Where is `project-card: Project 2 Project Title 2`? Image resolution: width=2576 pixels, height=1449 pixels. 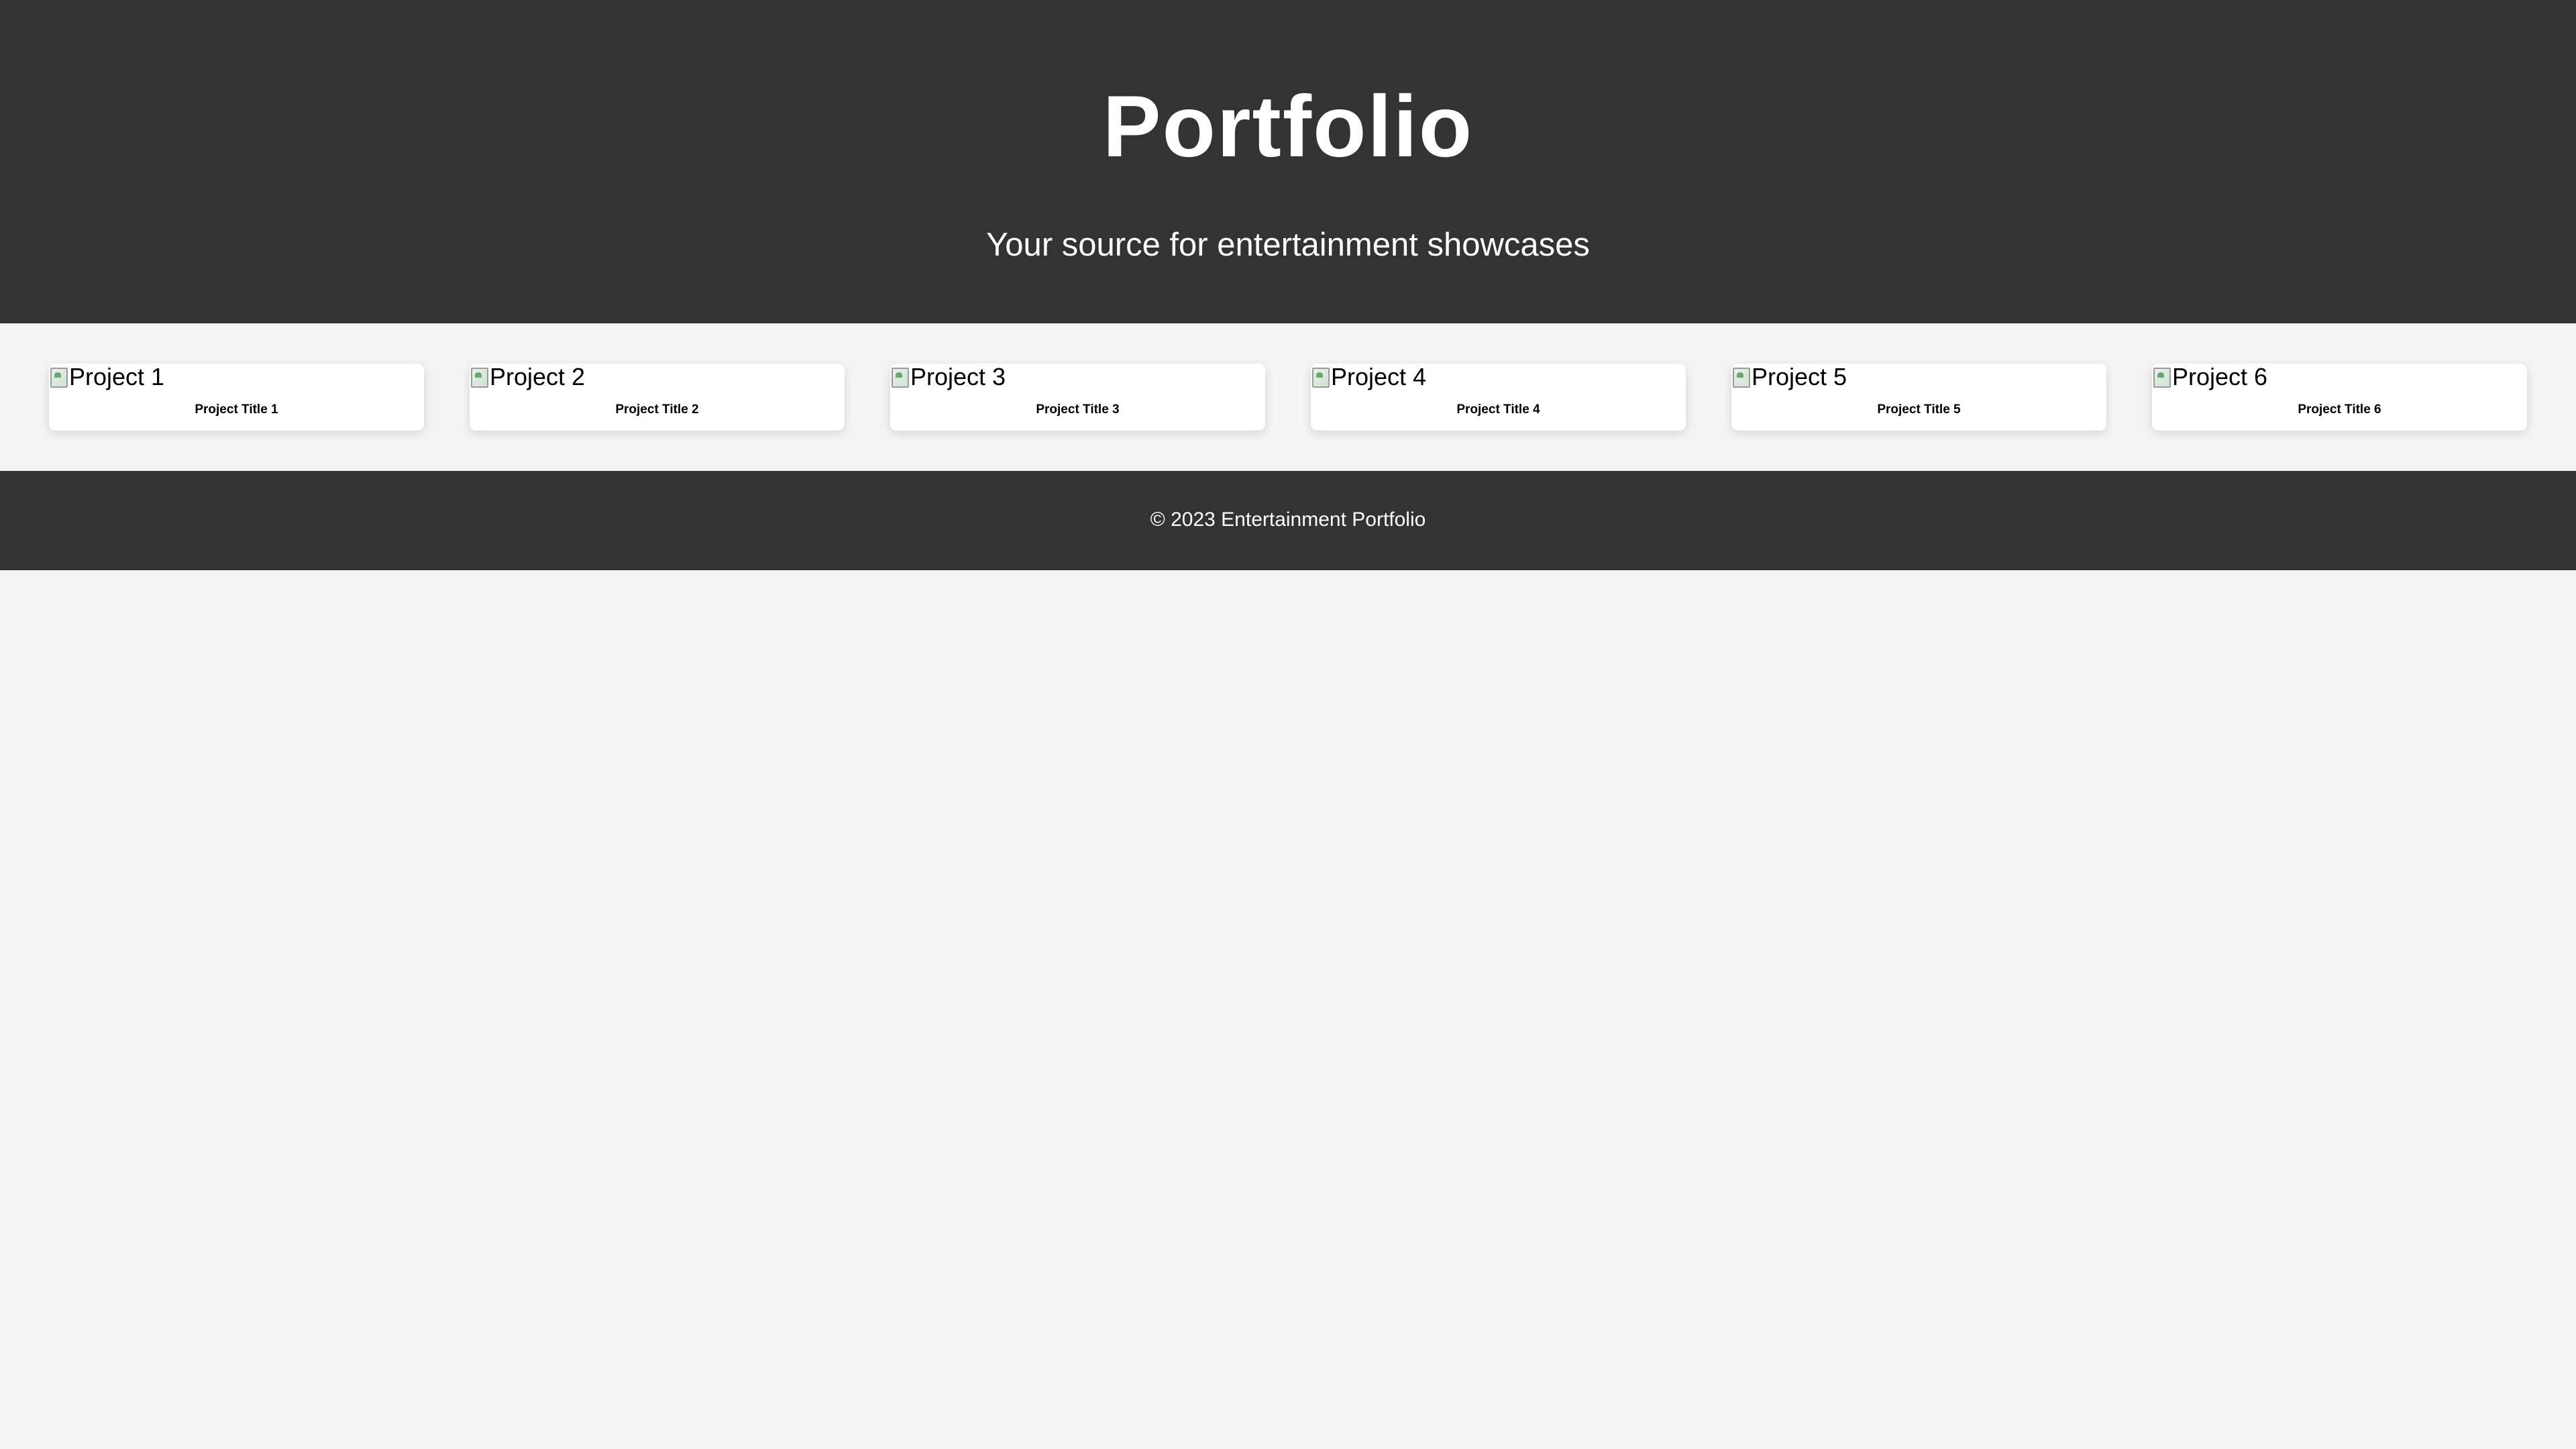 project-card: Project 2 Project Title 2 is located at coordinates (657, 397).